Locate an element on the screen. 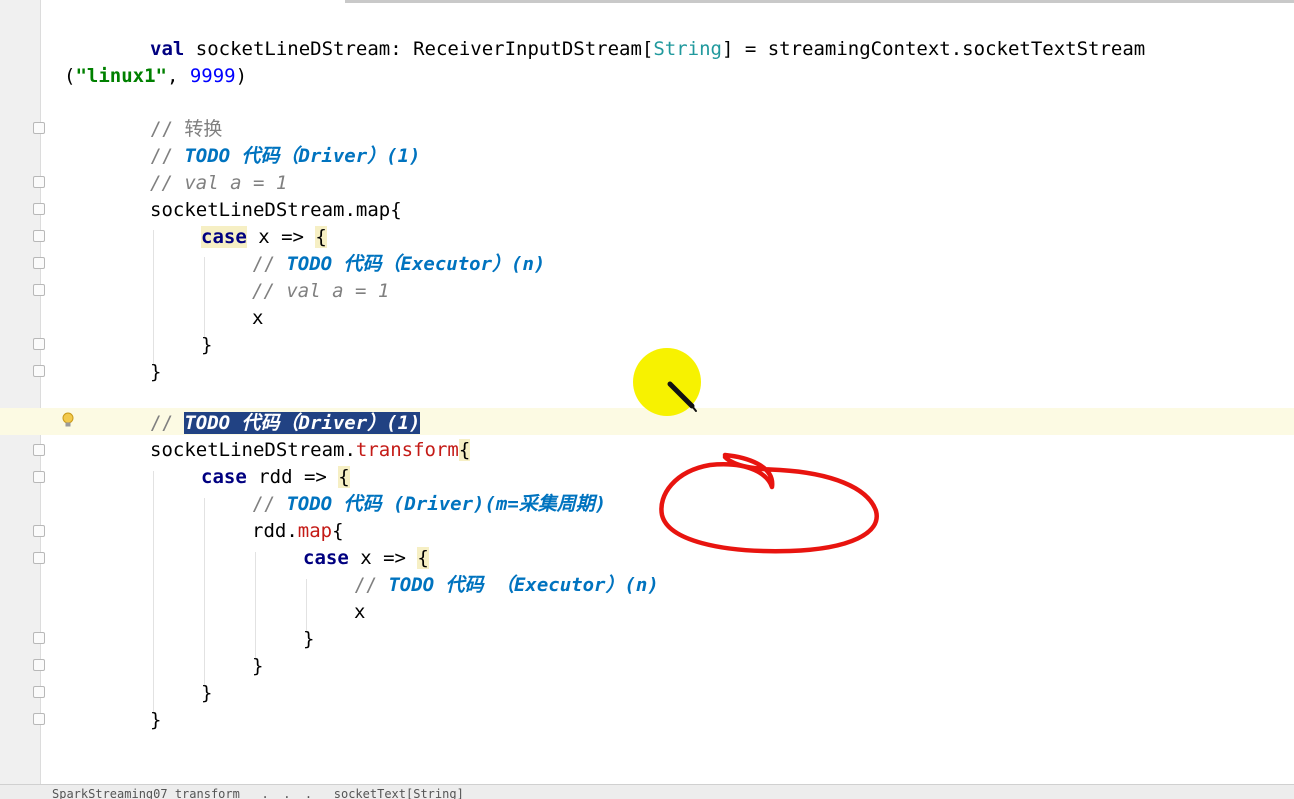  code-text: , is located at coordinates (178, 76).